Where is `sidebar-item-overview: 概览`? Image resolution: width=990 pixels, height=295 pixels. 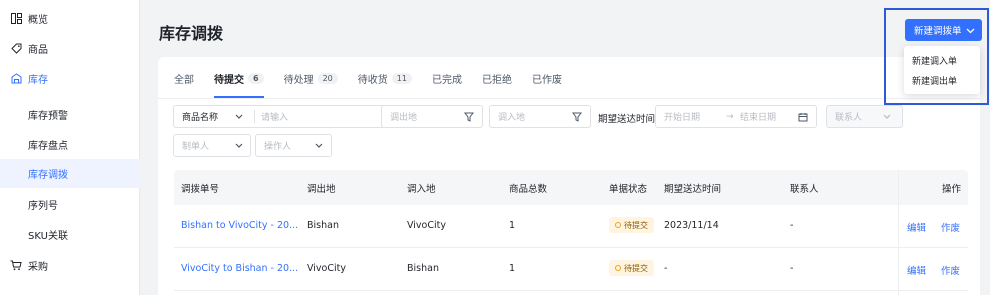 sidebar-item-overview: 概览 is located at coordinates (70, 18).